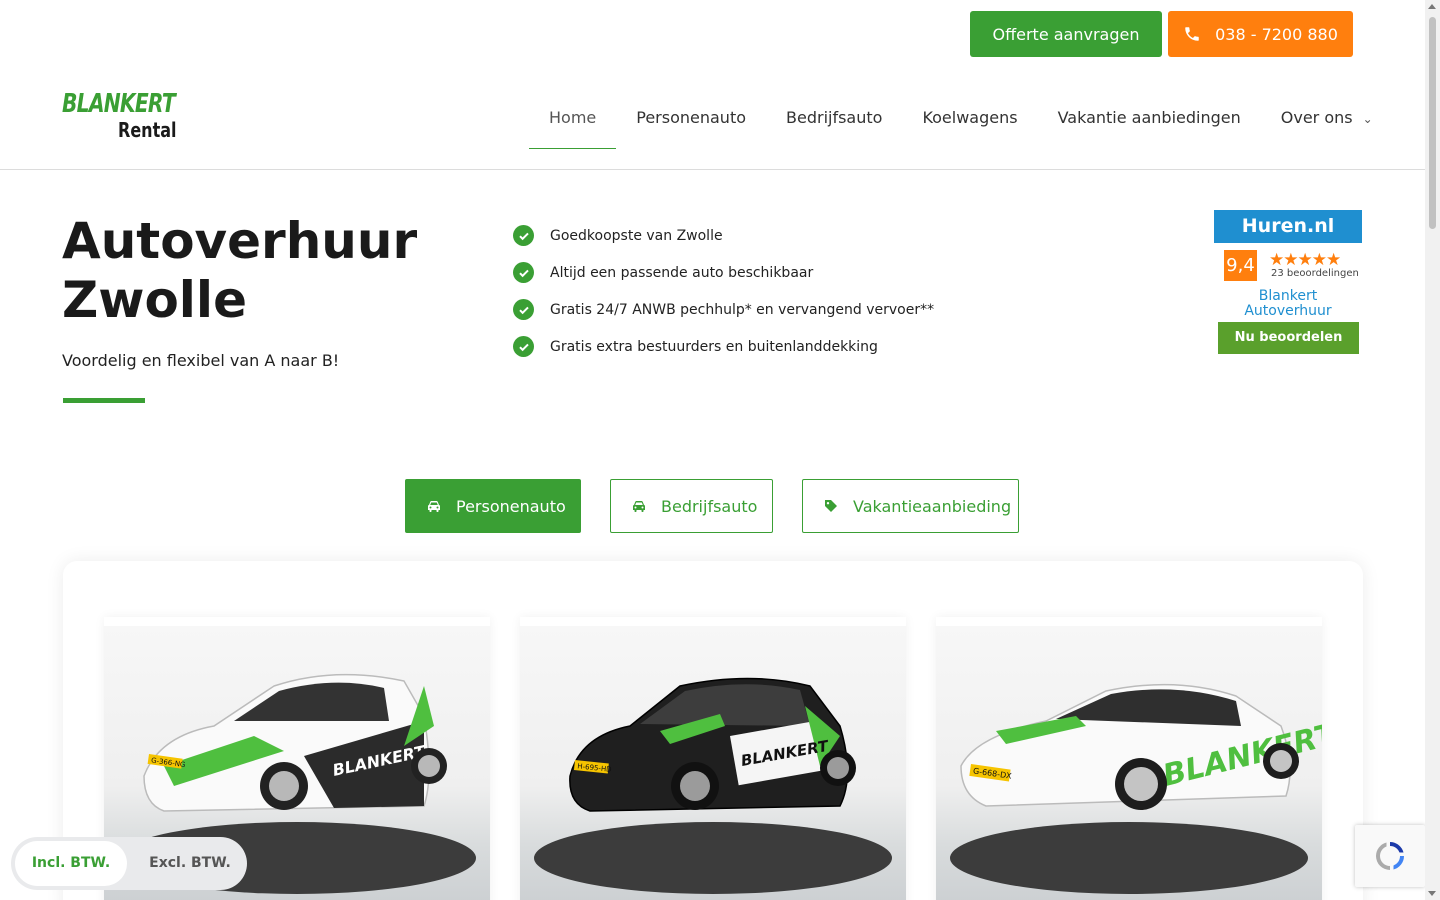 The height and width of the screenshot is (900, 1440). I want to click on tab-bedrijfsauto-label: Bedrijfsauto, so click(709, 506).